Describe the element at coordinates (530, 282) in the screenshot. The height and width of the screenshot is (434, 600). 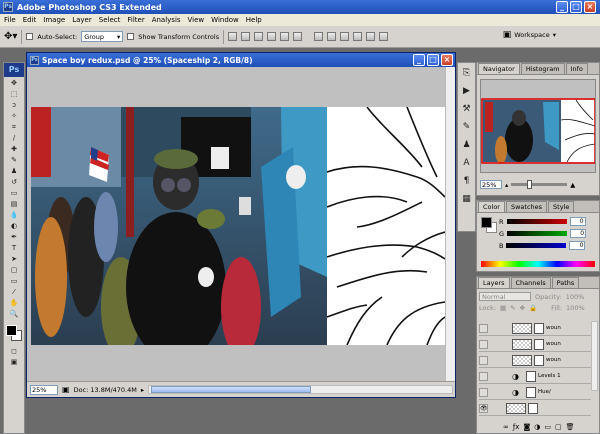
I see `tab-channels: Channels` at that location.